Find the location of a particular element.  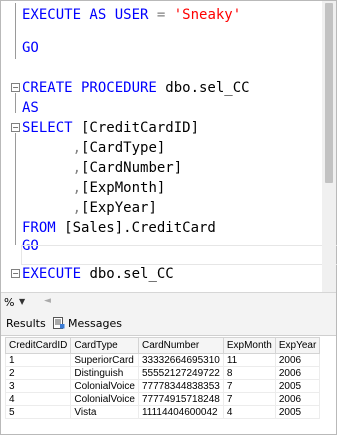

cell: SuperiorCard is located at coordinates (104, 360).